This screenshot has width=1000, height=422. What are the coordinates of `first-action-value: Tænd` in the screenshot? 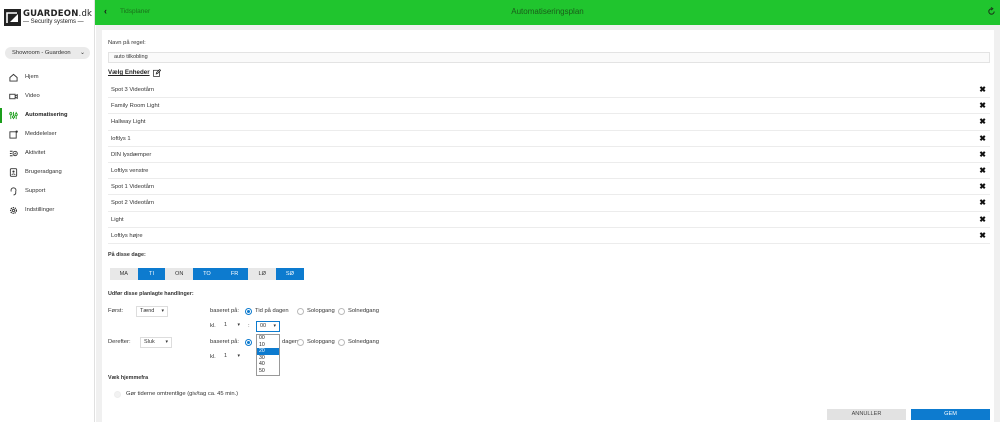 It's located at (147, 311).